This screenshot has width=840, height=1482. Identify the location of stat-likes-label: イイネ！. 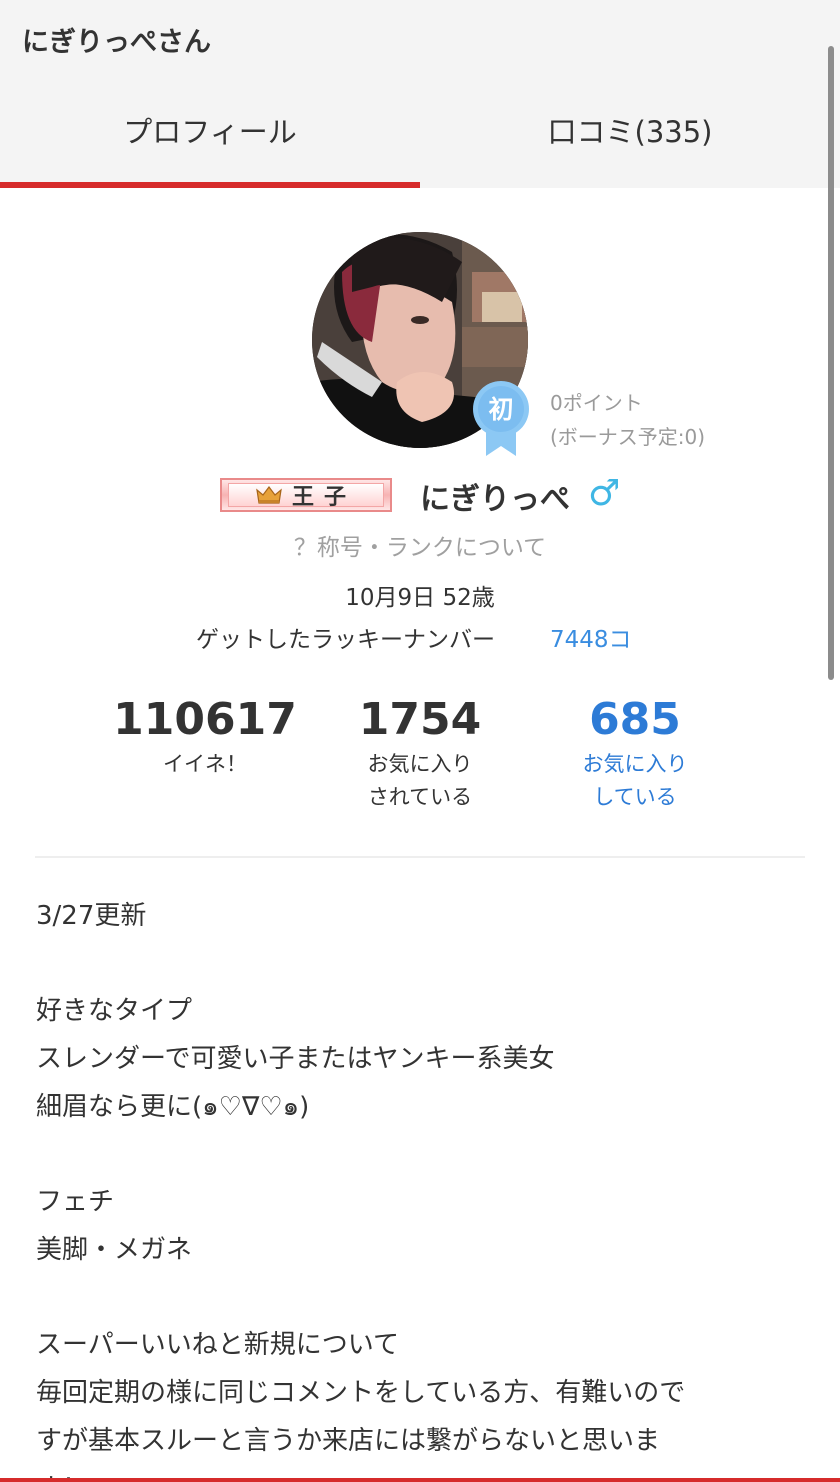
(205, 764).